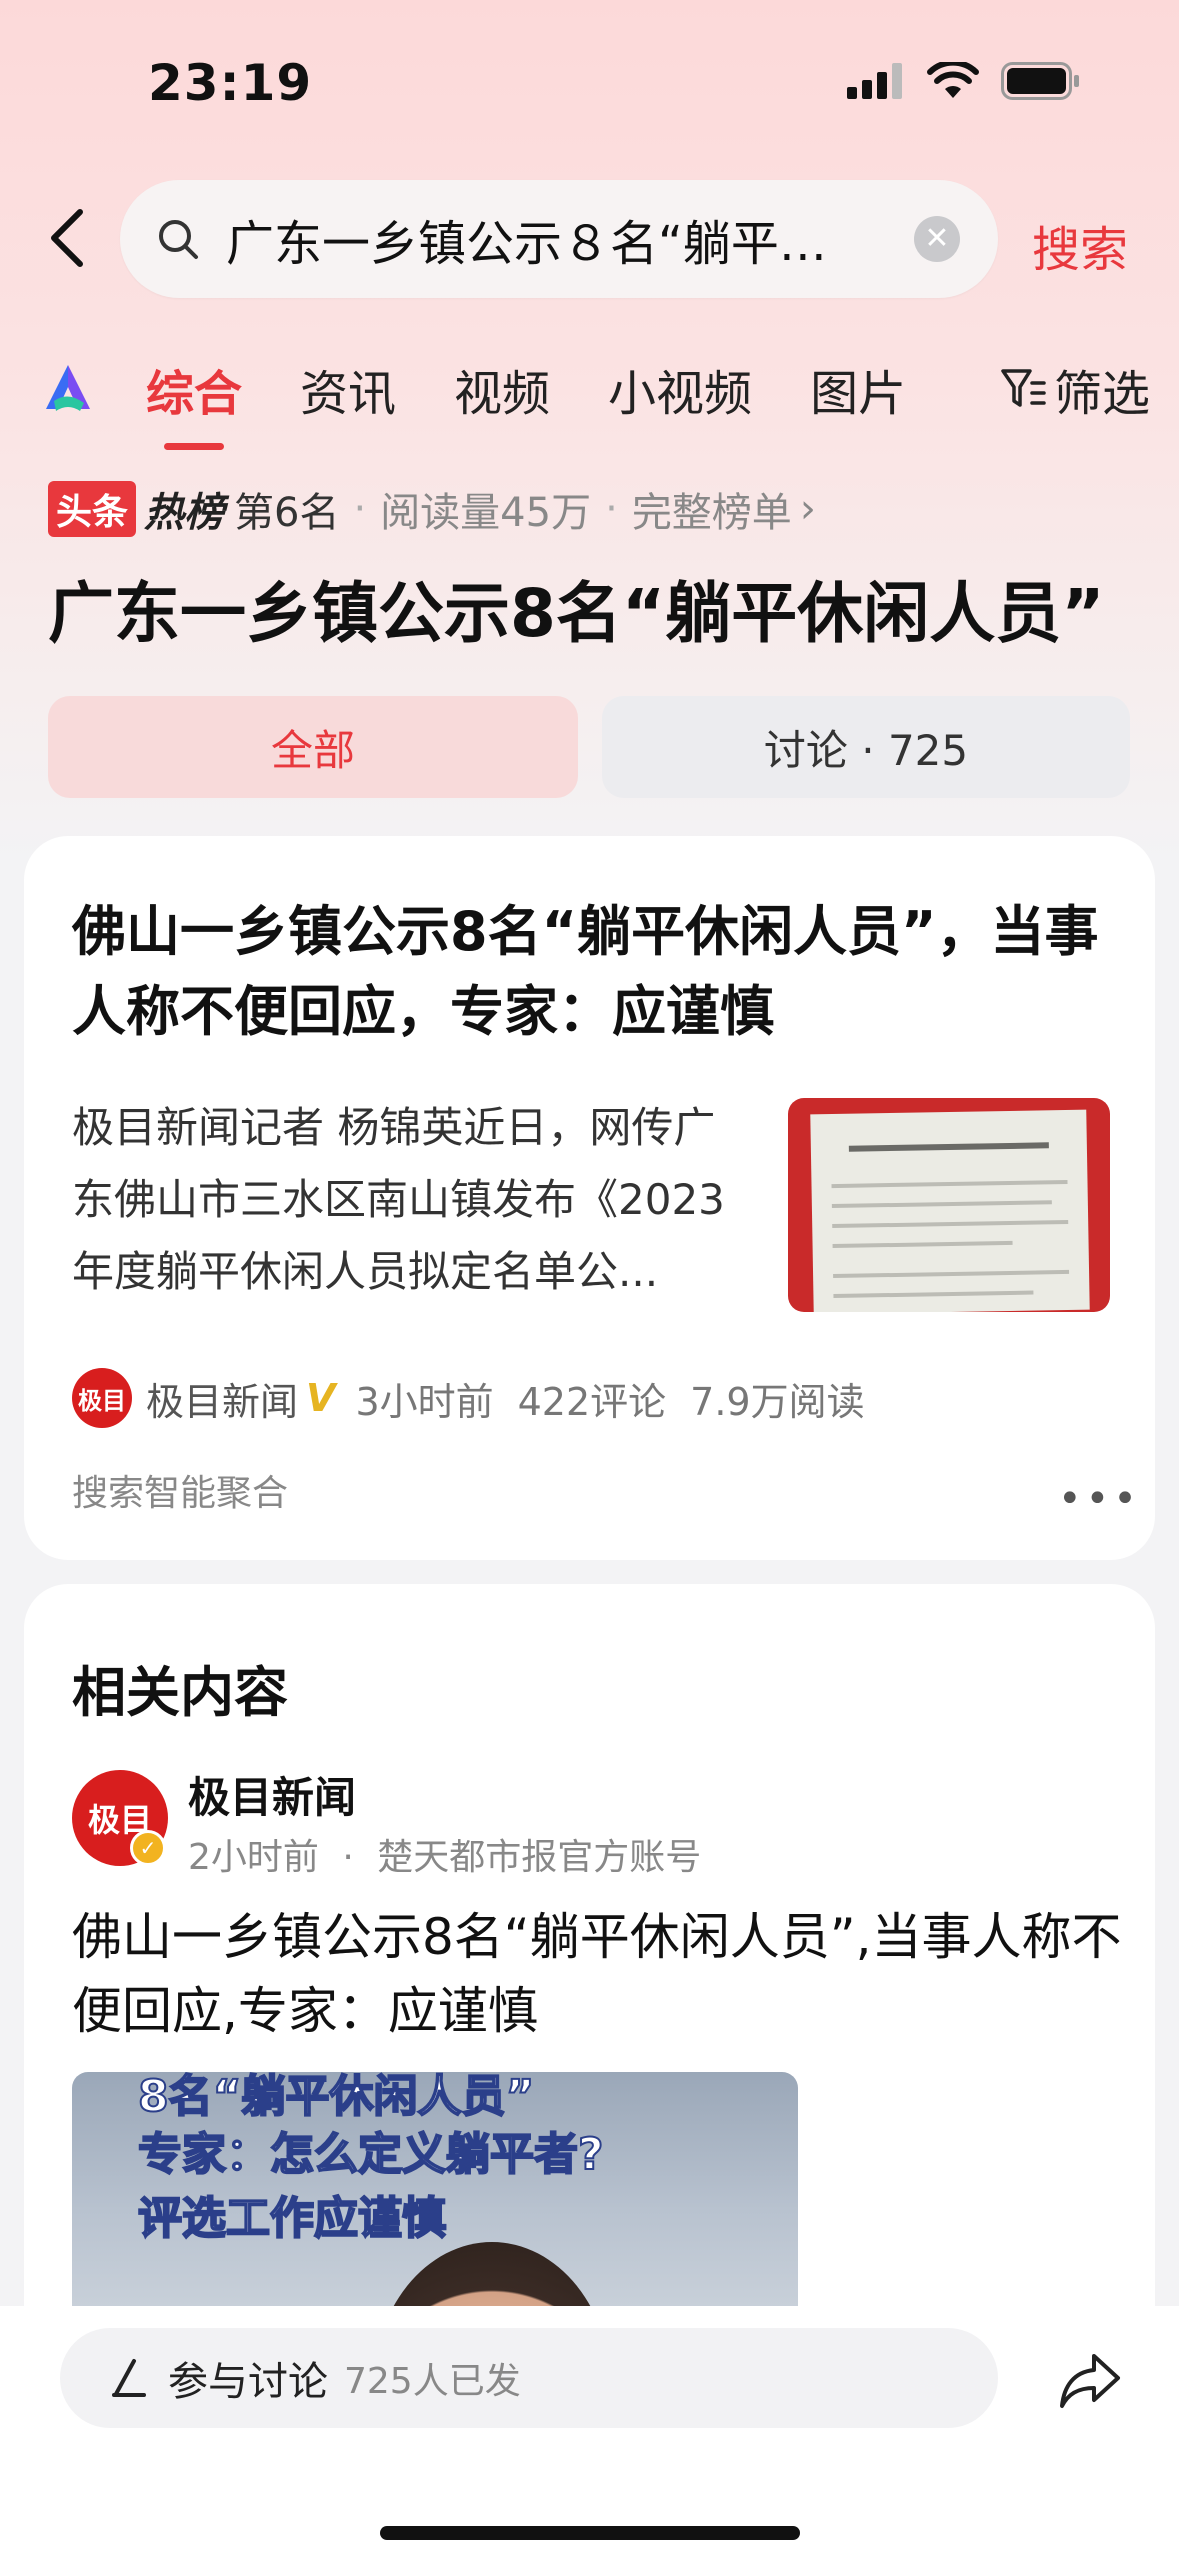 This screenshot has width=1179, height=2556. I want to click on battery-icon, so click(1040, 81).